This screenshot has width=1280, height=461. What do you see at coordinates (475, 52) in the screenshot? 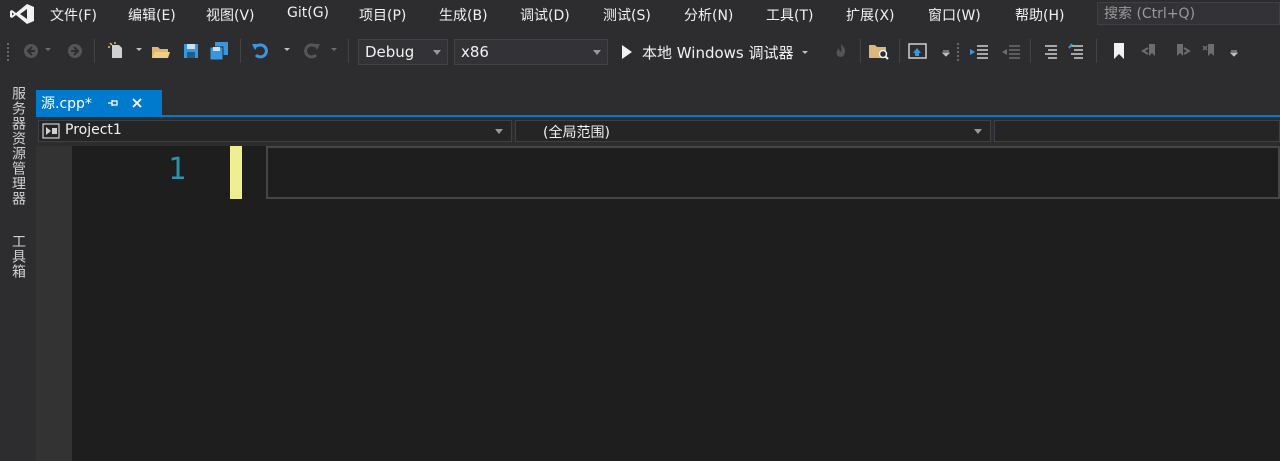
I see `platform-value: x86` at bounding box center [475, 52].